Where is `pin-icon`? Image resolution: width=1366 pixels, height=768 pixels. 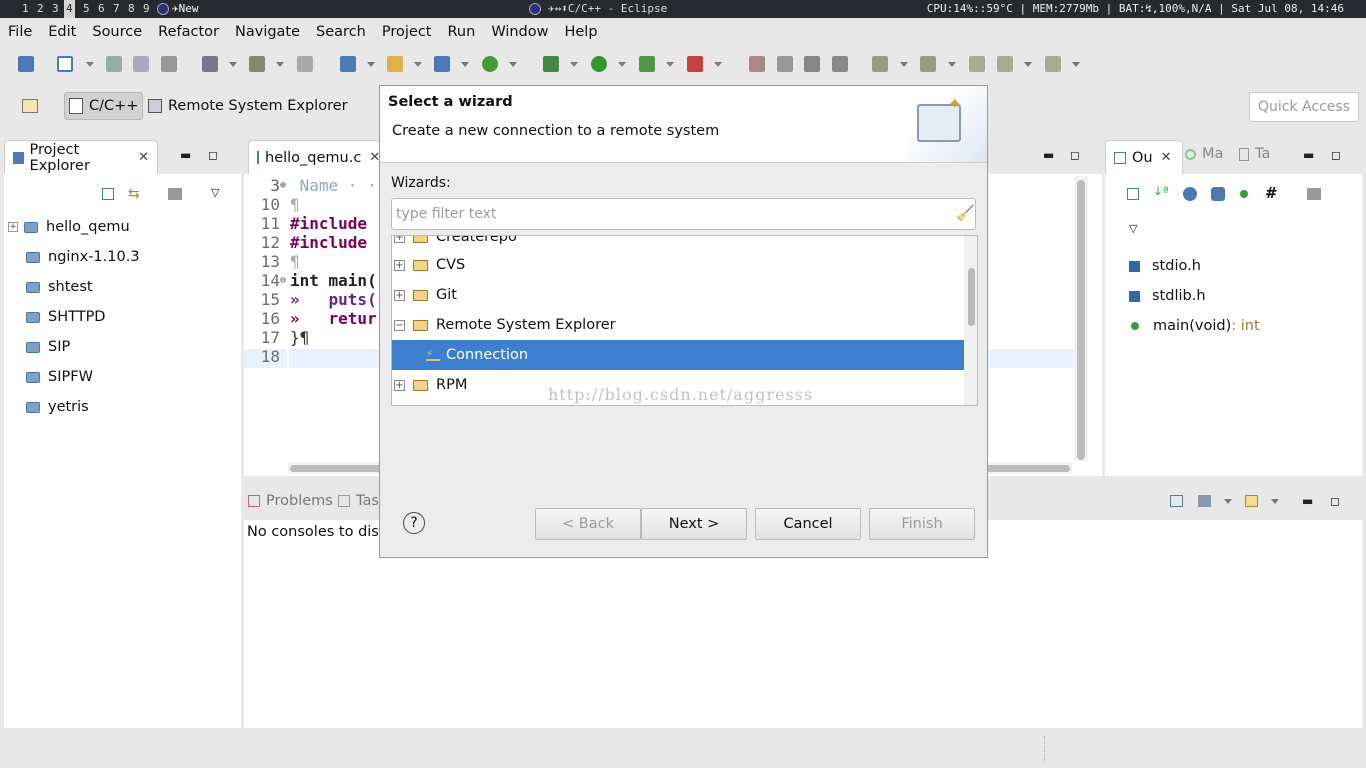 pin-icon is located at coordinates (26, 64).